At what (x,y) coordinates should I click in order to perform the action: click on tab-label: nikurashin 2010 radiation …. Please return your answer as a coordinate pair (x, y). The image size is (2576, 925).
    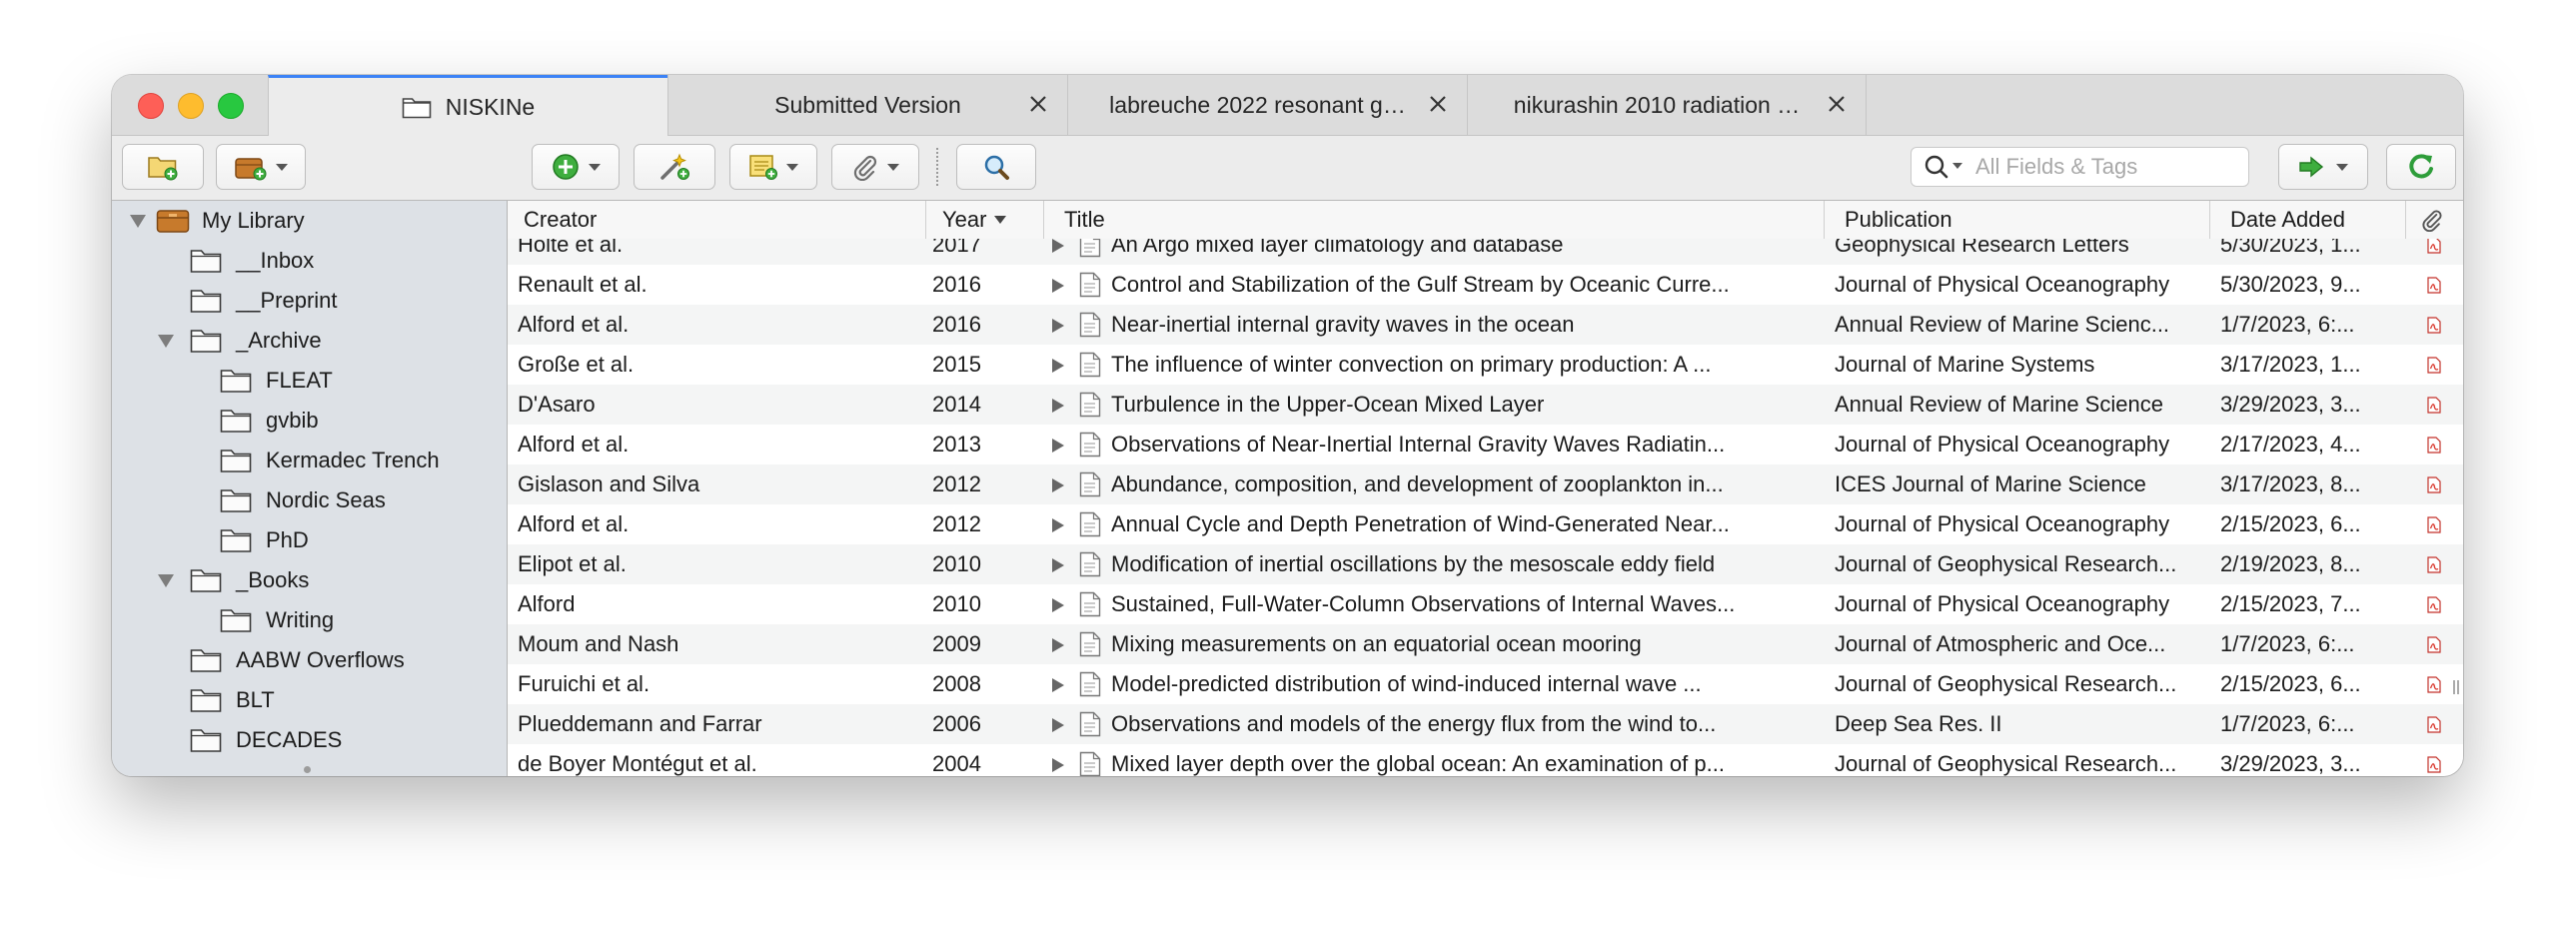
    Looking at the image, I should click on (1657, 104).